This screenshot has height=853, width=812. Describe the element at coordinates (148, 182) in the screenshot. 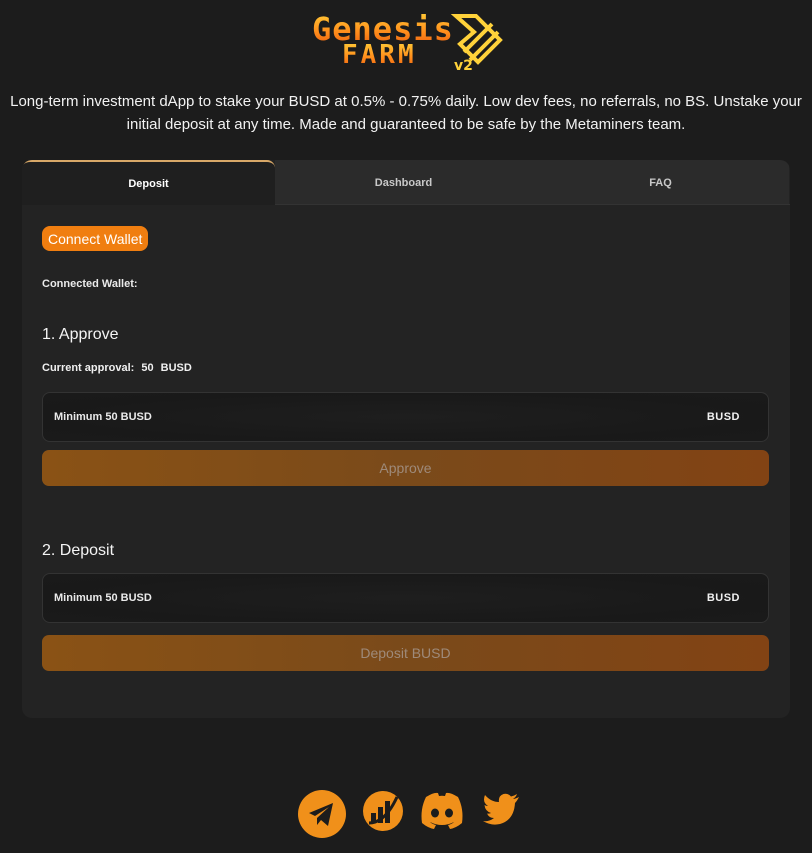

I see `tab-deposit: Deposit` at that location.